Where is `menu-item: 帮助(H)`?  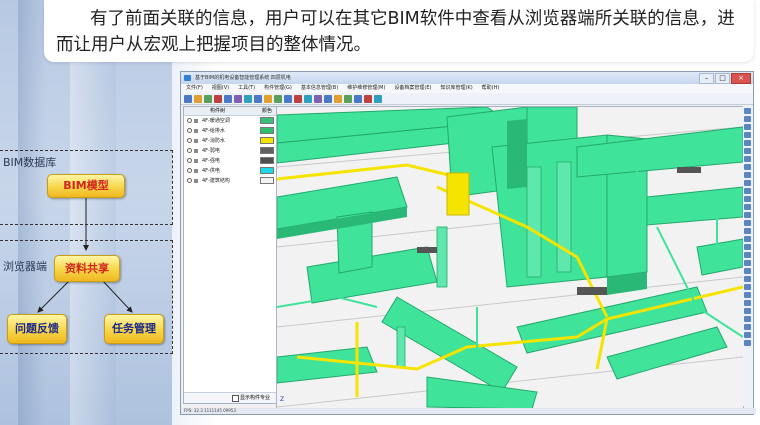
menu-item: 帮助(H) is located at coordinates (491, 88).